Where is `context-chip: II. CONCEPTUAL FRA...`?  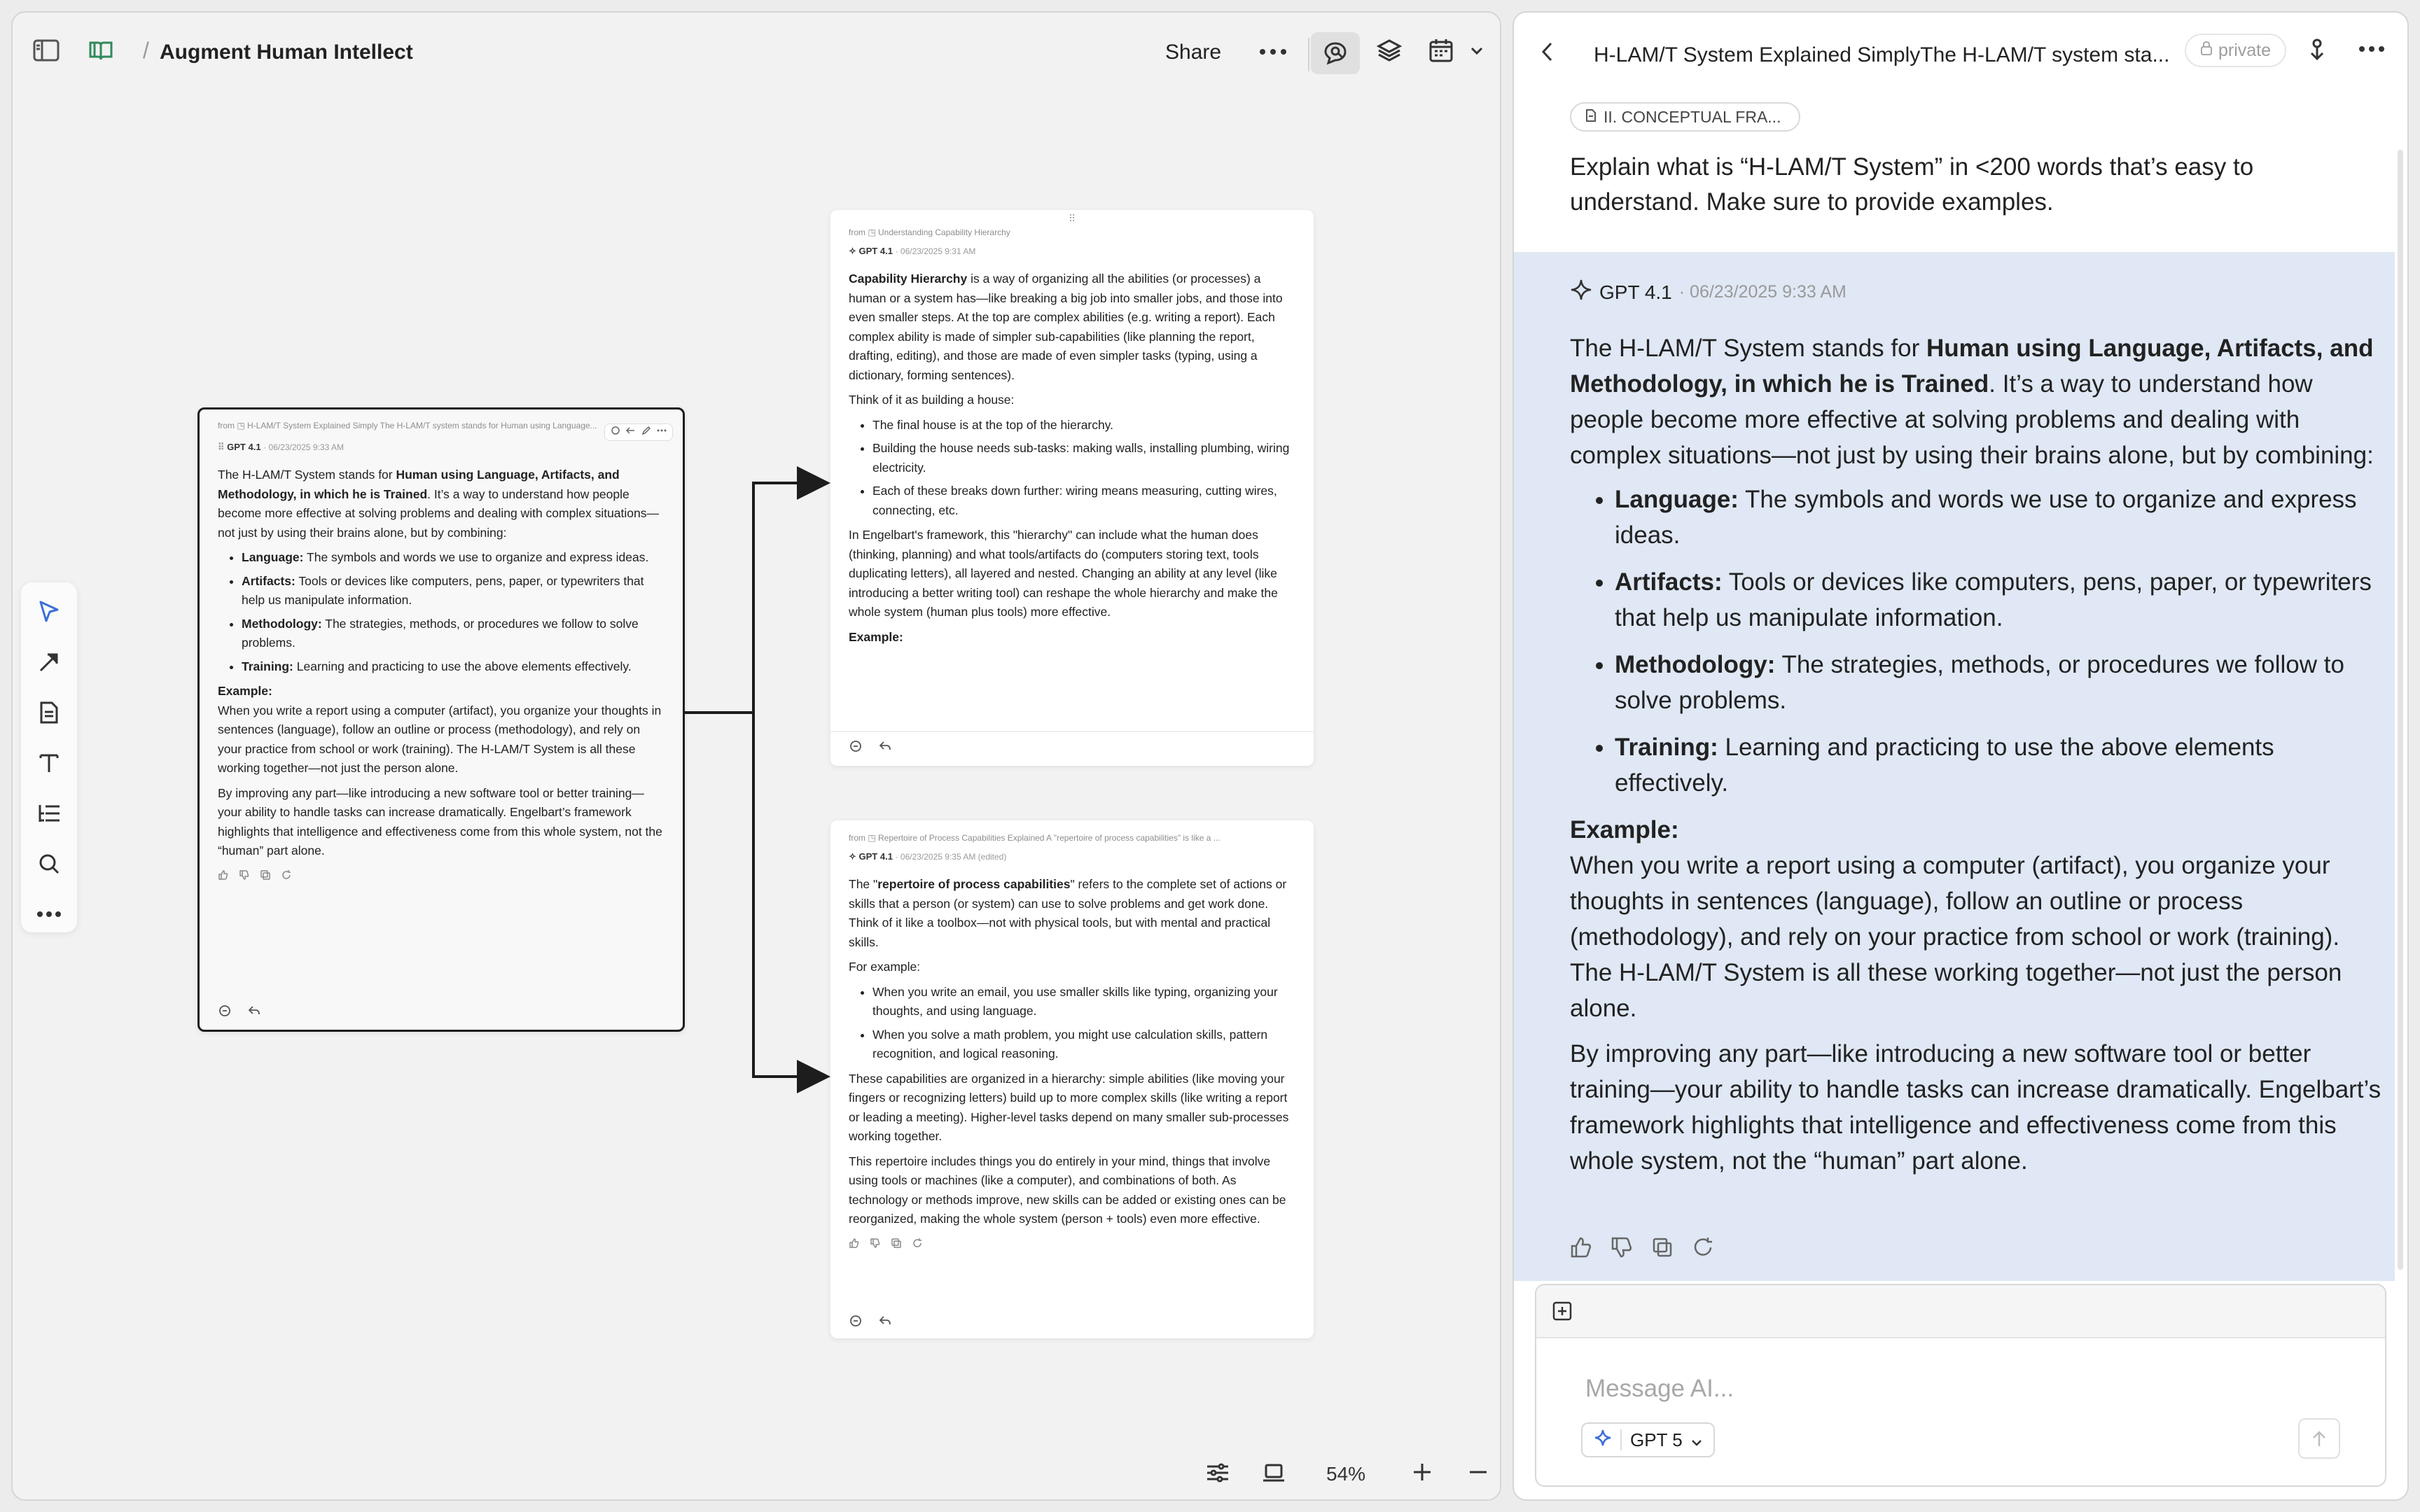
context-chip: II. CONCEPTUAL FRA... is located at coordinates (1685, 117).